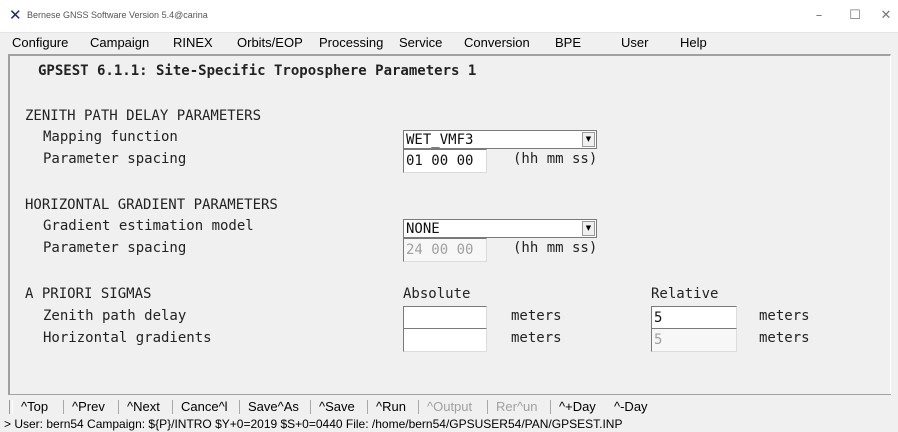  What do you see at coordinates (500, 228) in the screenshot?
I see `gradient-model-select: NONE ▼` at bounding box center [500, 228].